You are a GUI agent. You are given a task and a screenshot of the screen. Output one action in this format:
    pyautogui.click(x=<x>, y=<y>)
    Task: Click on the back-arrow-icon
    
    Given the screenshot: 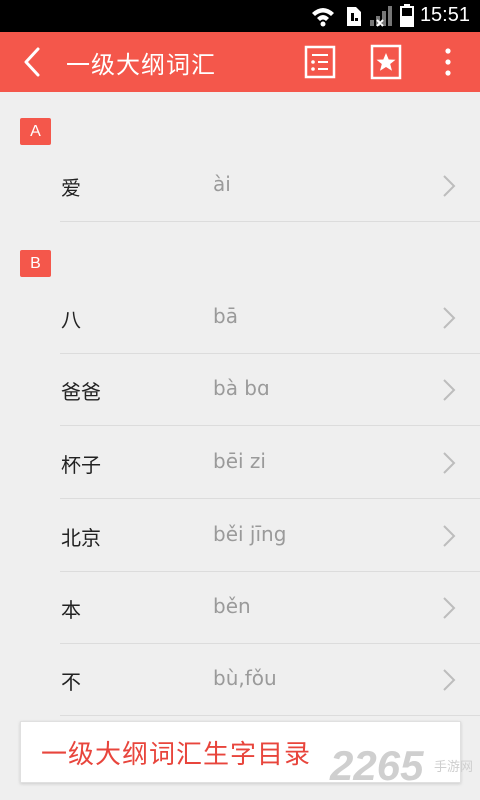 What is the action you would take?
    pyautogui.click(x=30, y=62)
    